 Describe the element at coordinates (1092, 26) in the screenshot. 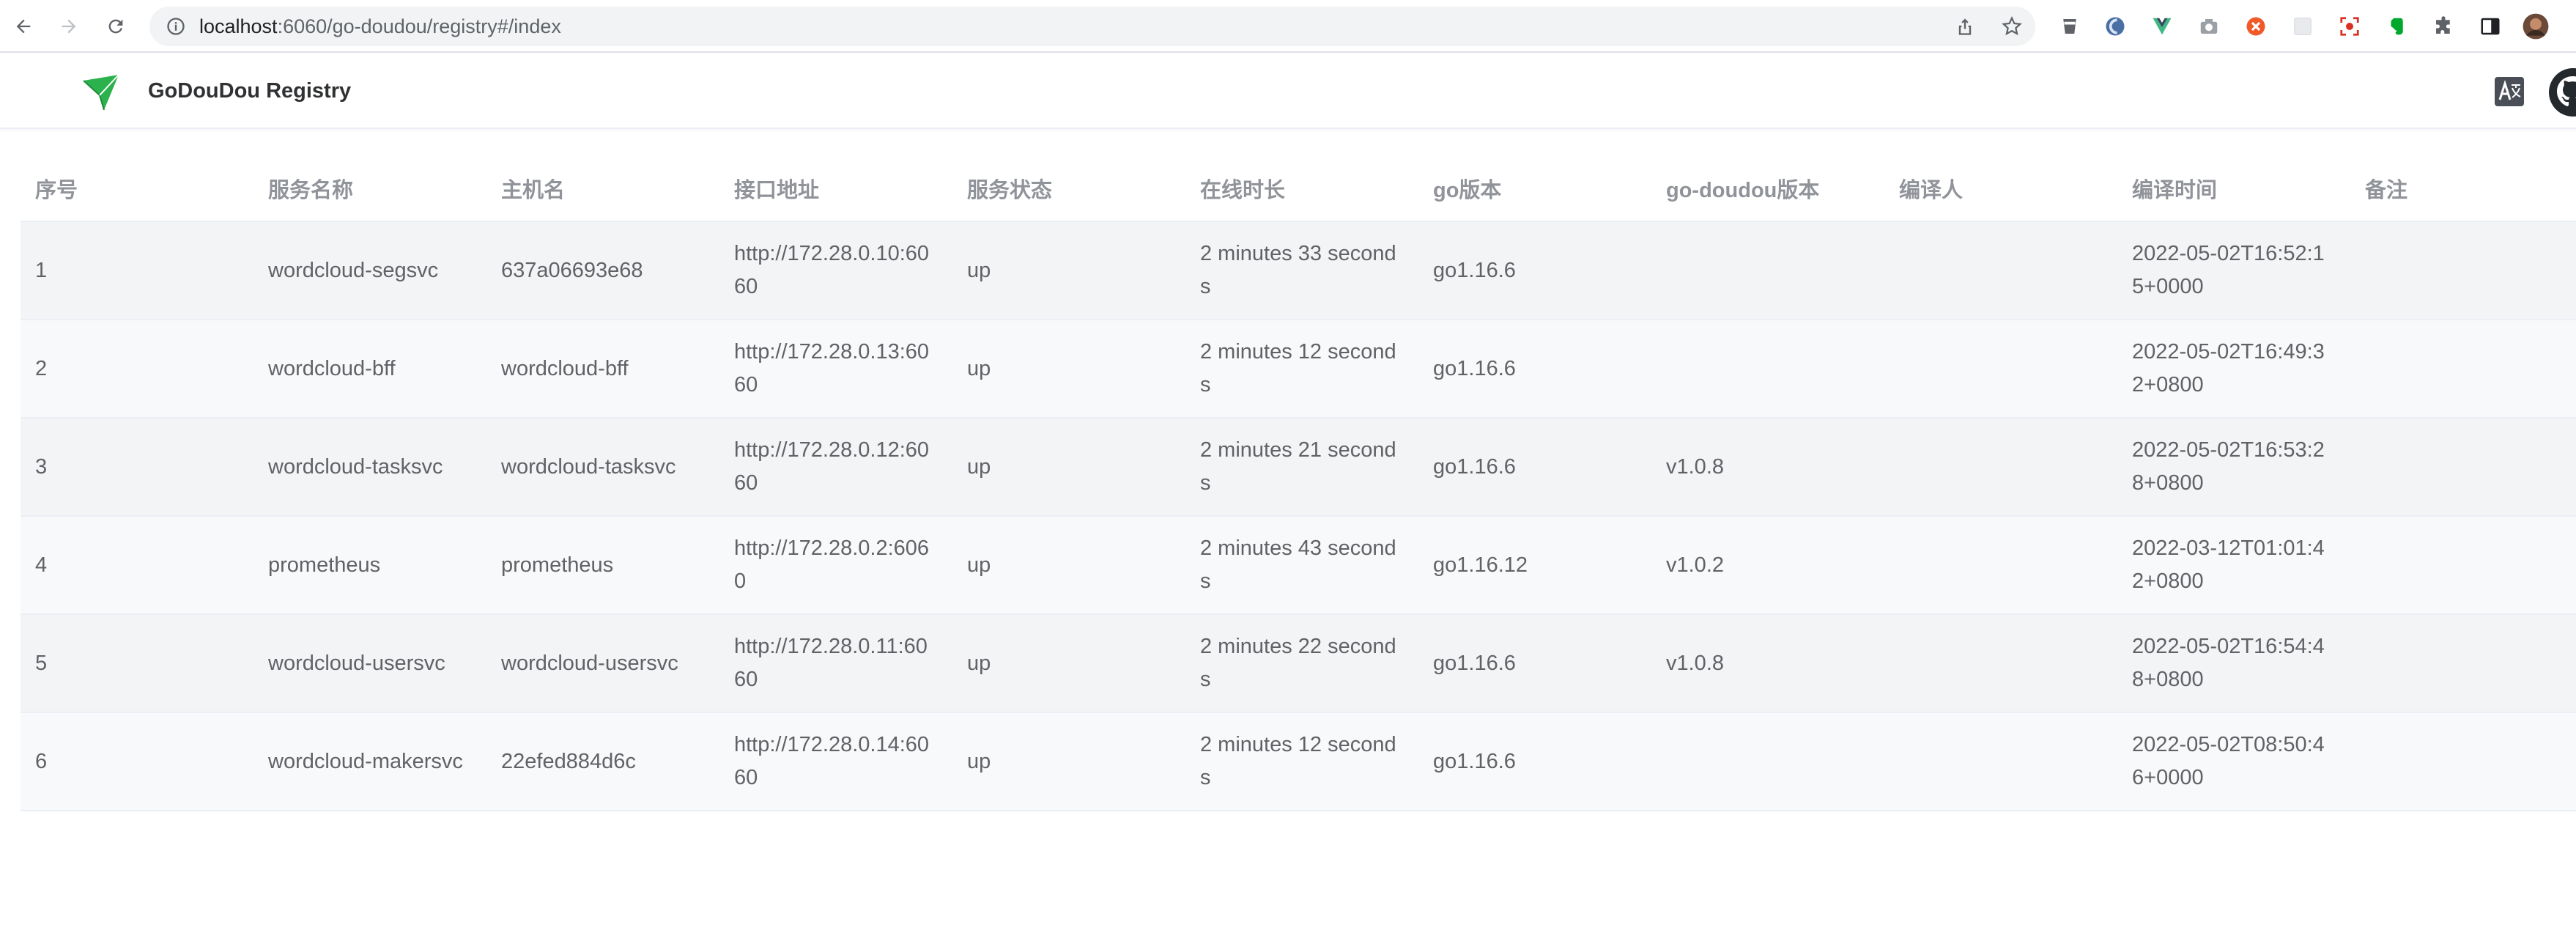

I see `address-bar: localhost:6060/go-doudou/registry#/index` at that location.